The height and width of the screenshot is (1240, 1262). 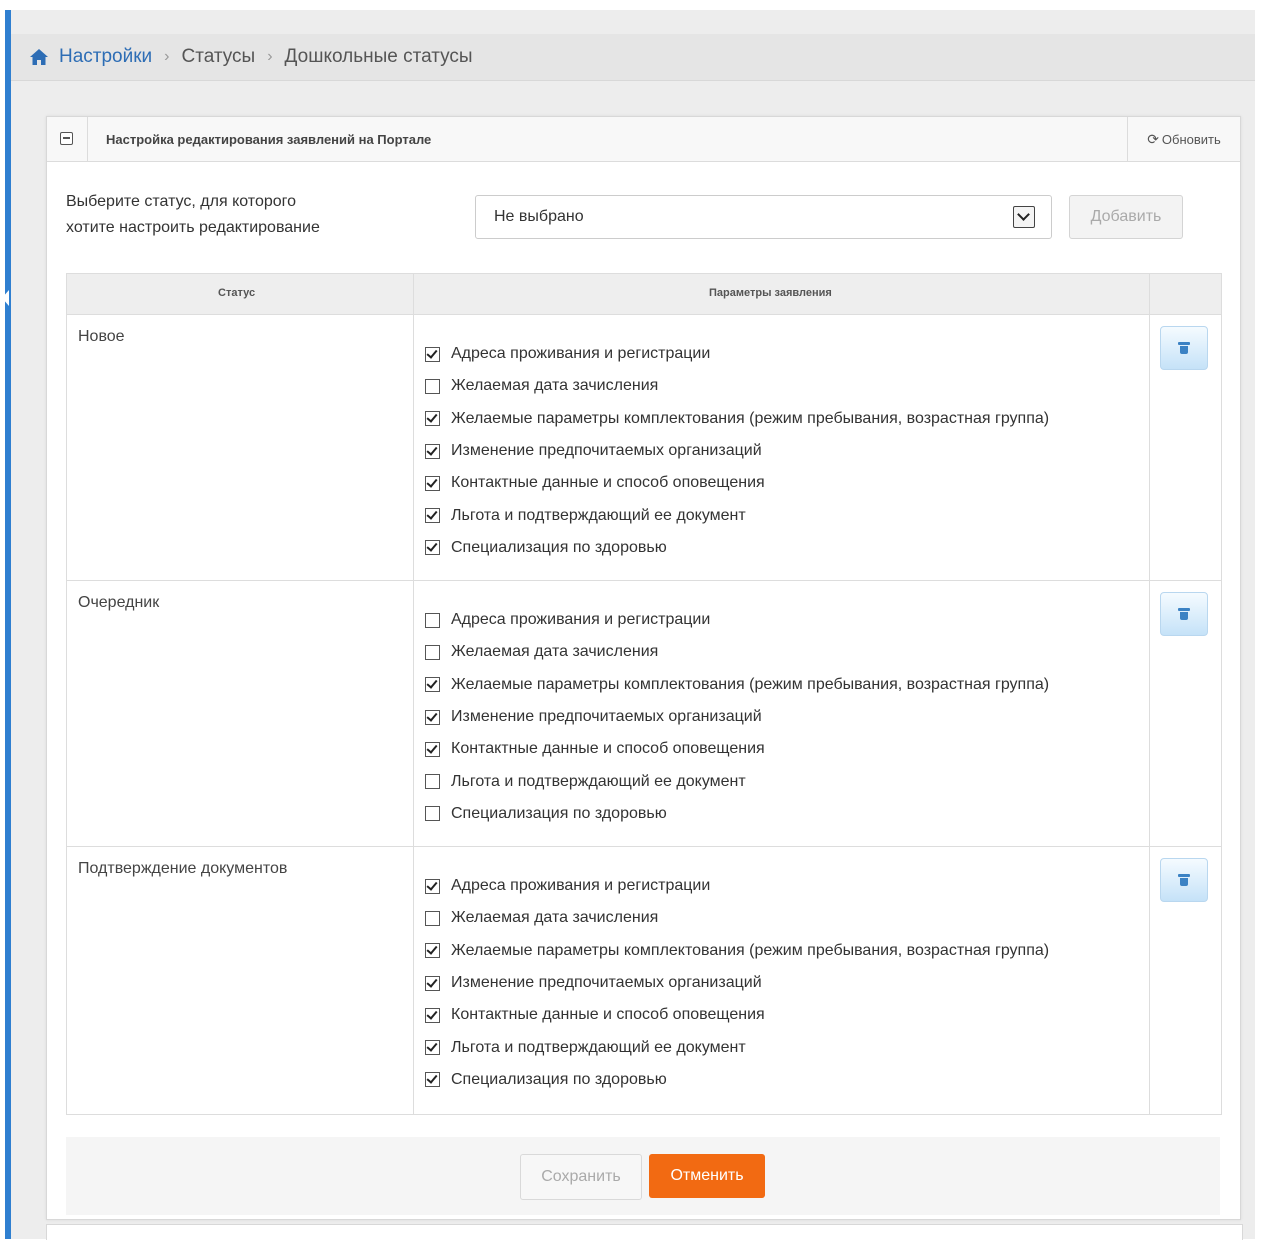 I want to click on refresh-button: ⟳ Обновить, so click(x=1183, y=139).